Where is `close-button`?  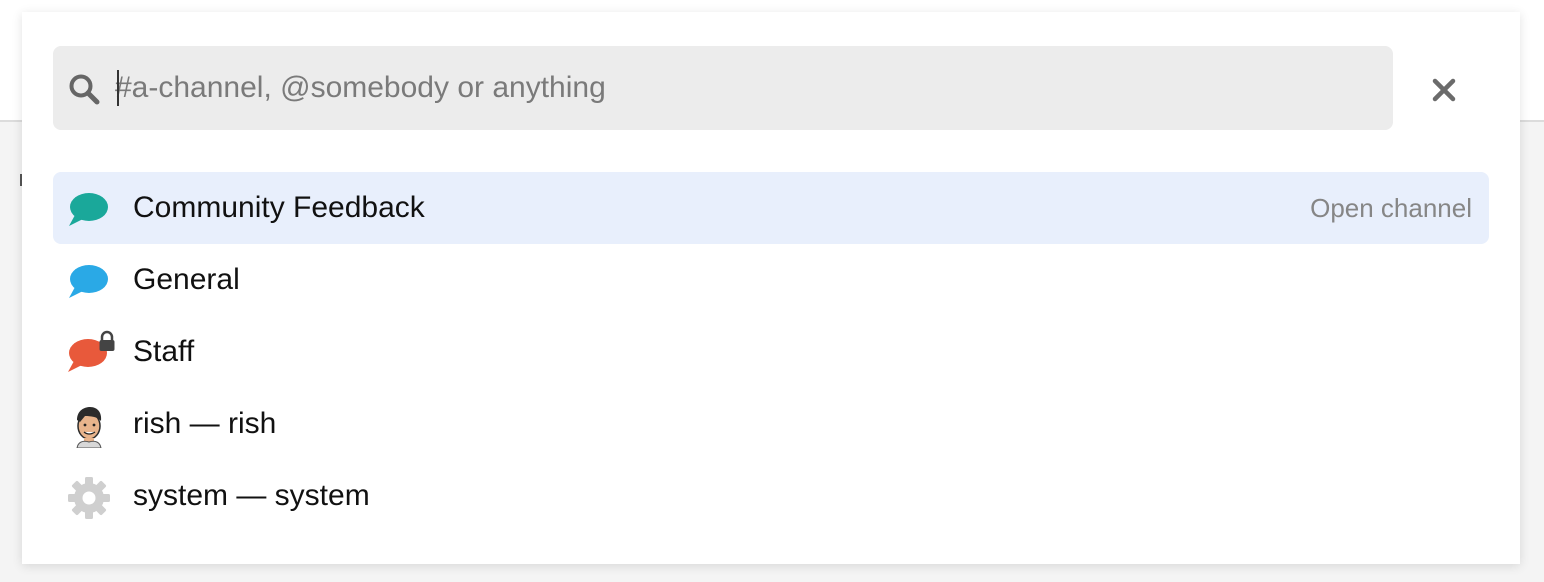 close-button is located at coordinates (1444, 90).